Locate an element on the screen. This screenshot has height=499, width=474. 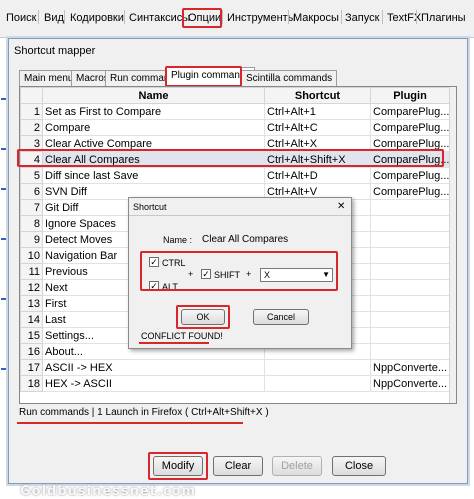
cancel-button: Cancel is located at coordinates (281, 317).